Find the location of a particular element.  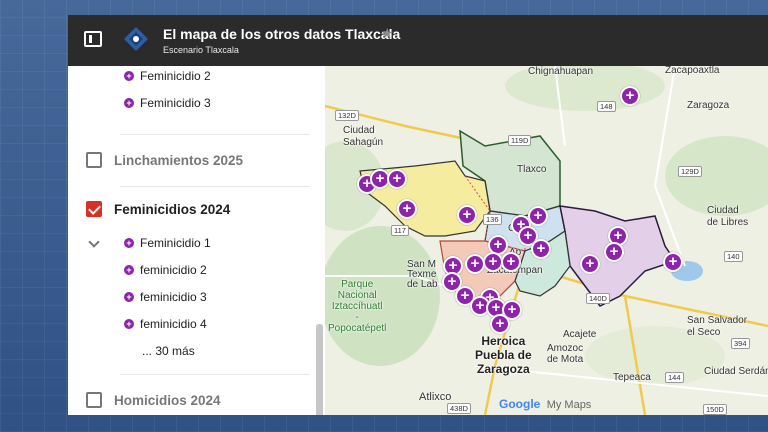

route-shield: 438D is located at coordinates (459, 408).